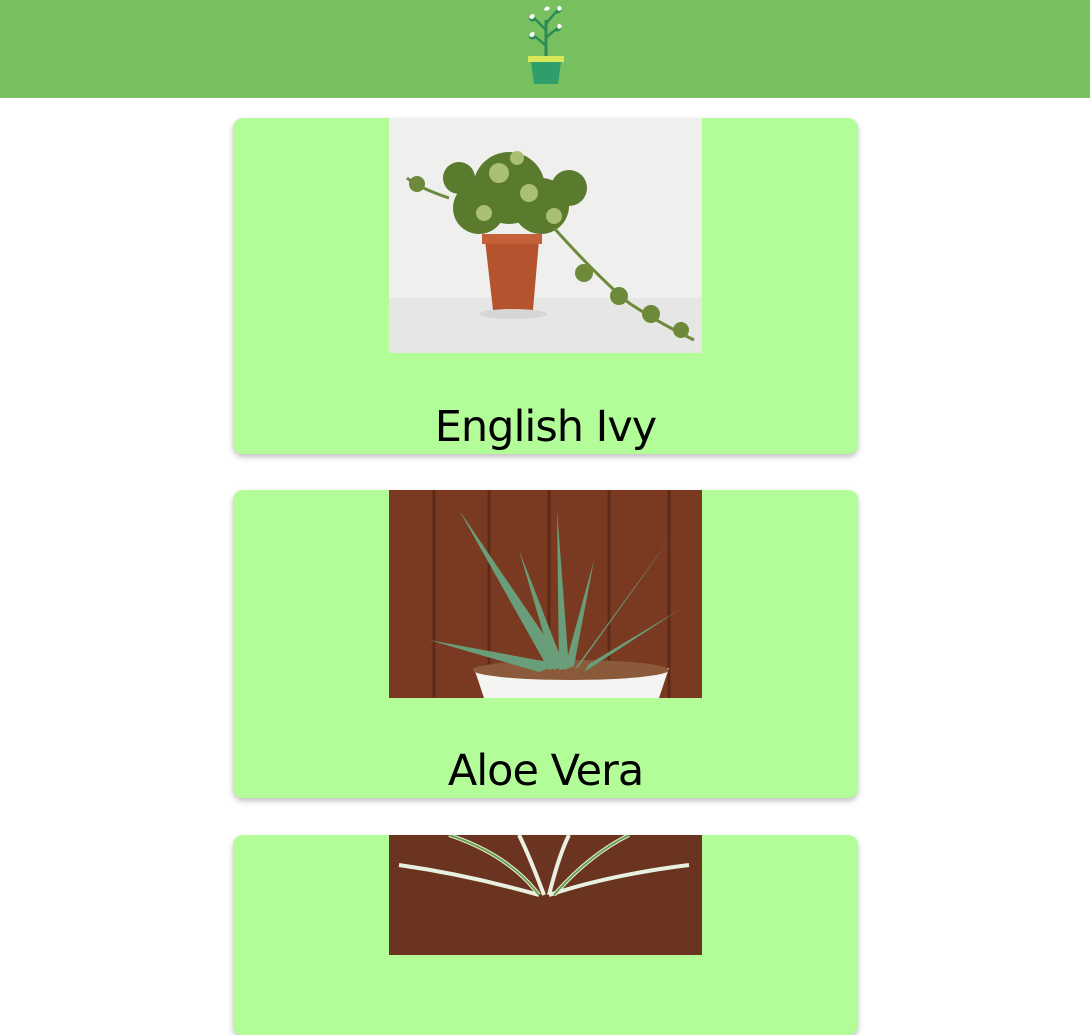  What do you see at coordinates (545, 594) in the screenshot?
I see `aloe-vera-photo` at bounding box center [545, 594].